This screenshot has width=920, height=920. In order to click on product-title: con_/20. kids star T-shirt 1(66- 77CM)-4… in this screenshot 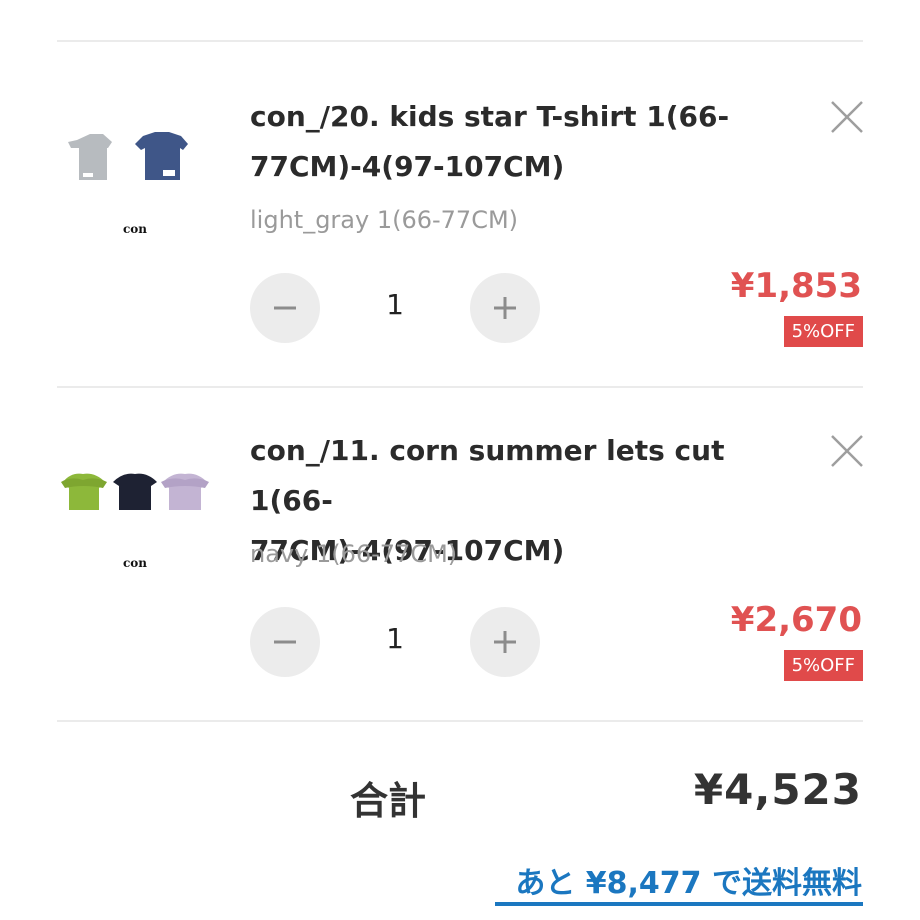, I will do `click(510, 142)`.